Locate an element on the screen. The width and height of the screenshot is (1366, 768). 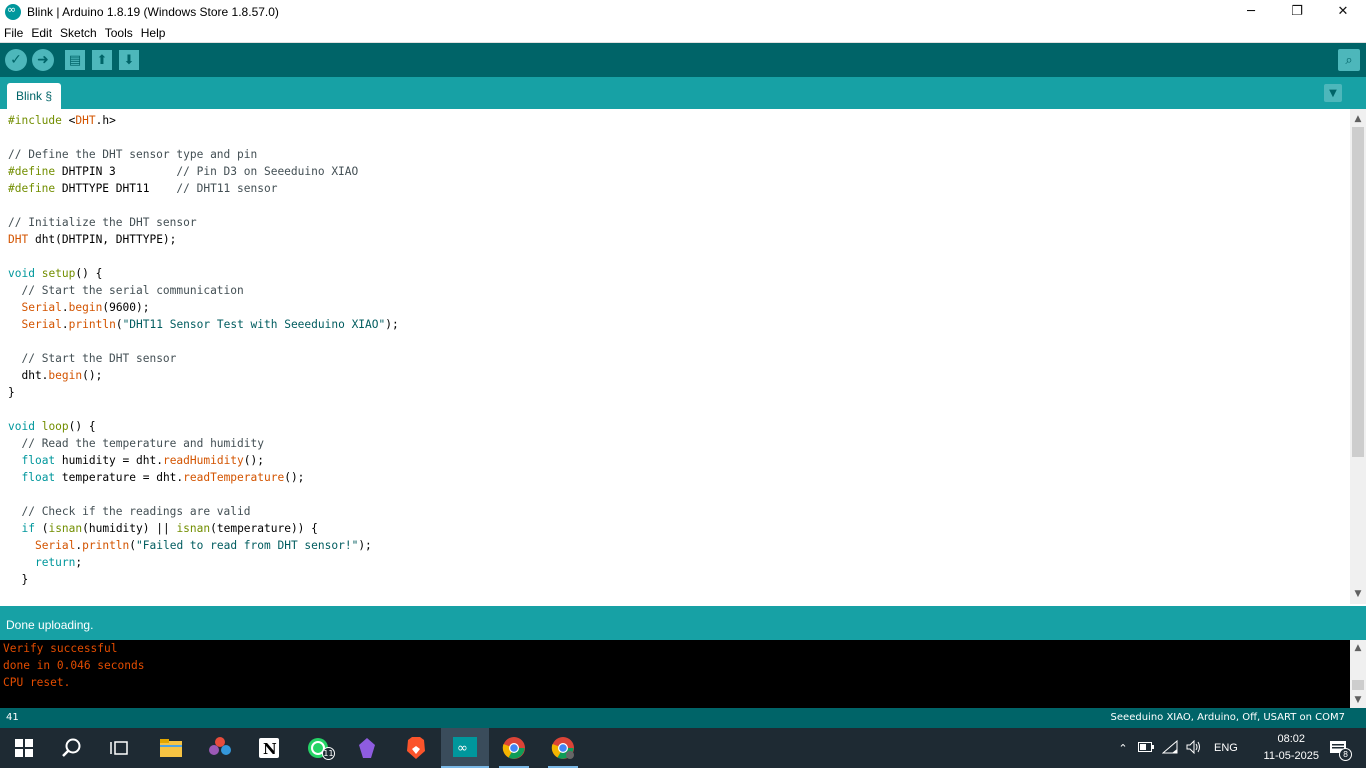
folder-icon is located at coordinates (171, 748).